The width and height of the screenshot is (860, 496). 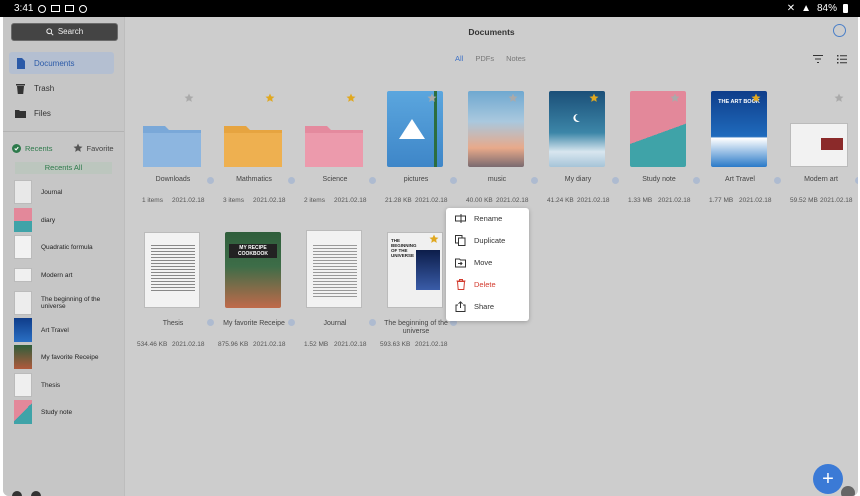 I want to click on document-tile-thesis: Thesis 534.46 KB 2021.02.18, so click(x=177, y=290).